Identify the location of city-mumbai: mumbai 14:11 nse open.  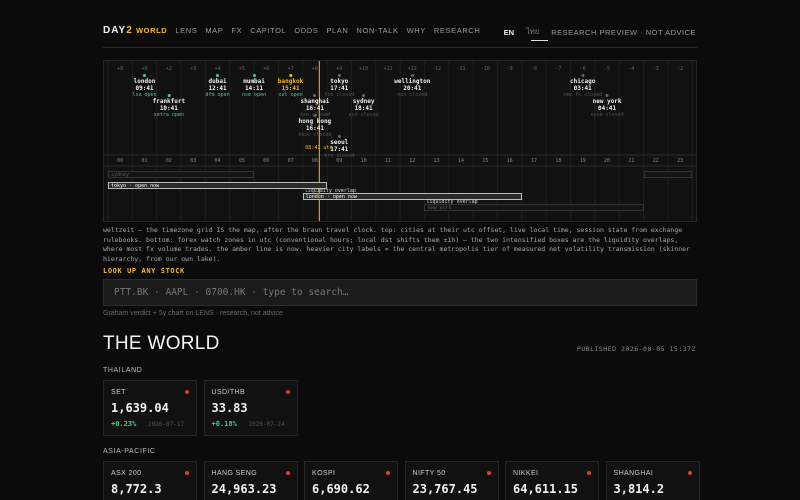
(254, 86).